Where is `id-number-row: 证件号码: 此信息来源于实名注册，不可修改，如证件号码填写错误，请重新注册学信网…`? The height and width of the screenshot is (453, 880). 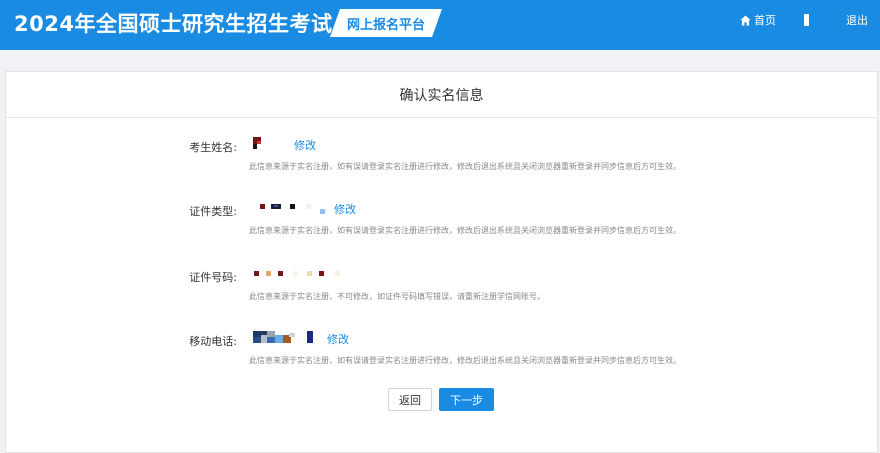
id-number-row: 证件号码: 此信息来源于实名注册，不可修改，如证件号码填写错误，请重新注册学信网… is located at coordinates (441, 290).